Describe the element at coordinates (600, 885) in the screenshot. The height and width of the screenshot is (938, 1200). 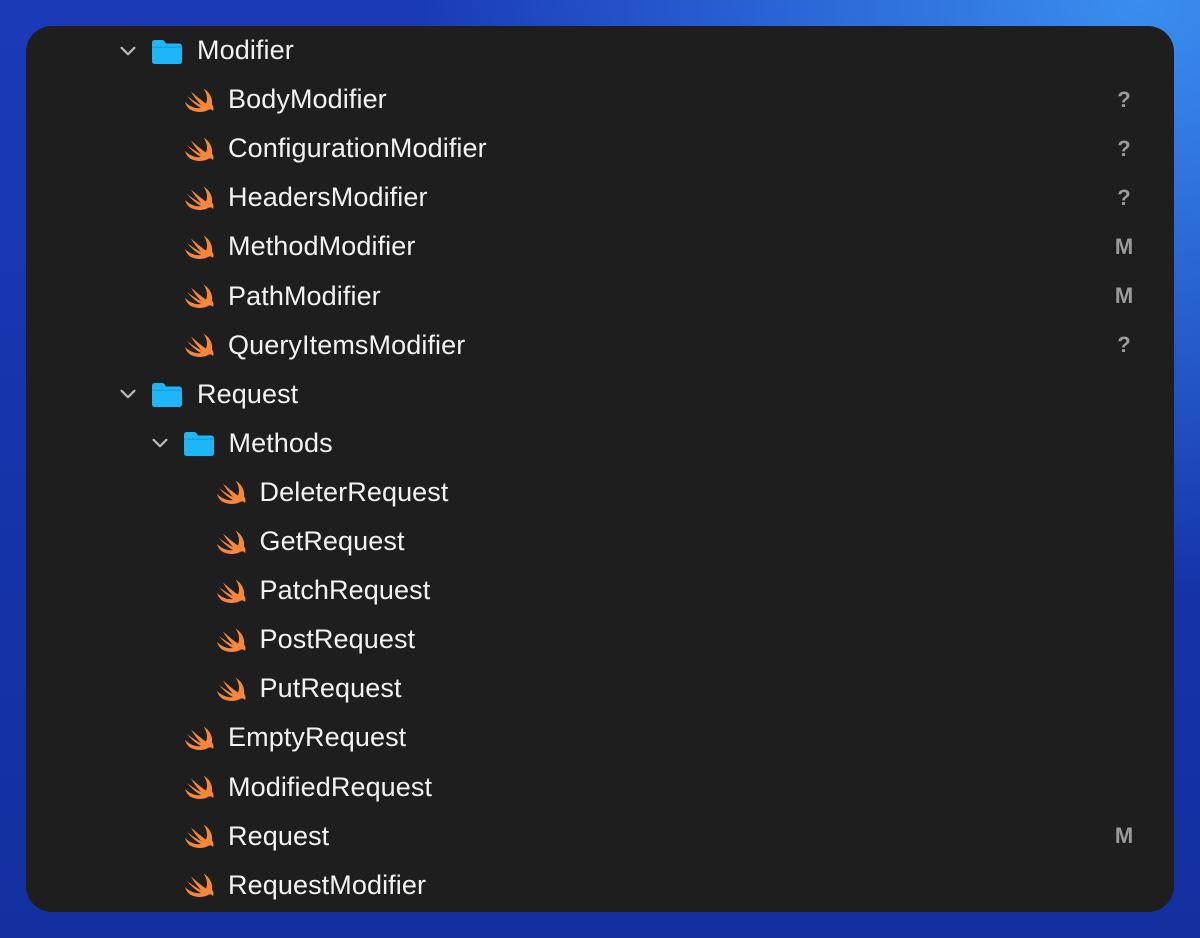
I see `file-row: RequestModifier` at that location.